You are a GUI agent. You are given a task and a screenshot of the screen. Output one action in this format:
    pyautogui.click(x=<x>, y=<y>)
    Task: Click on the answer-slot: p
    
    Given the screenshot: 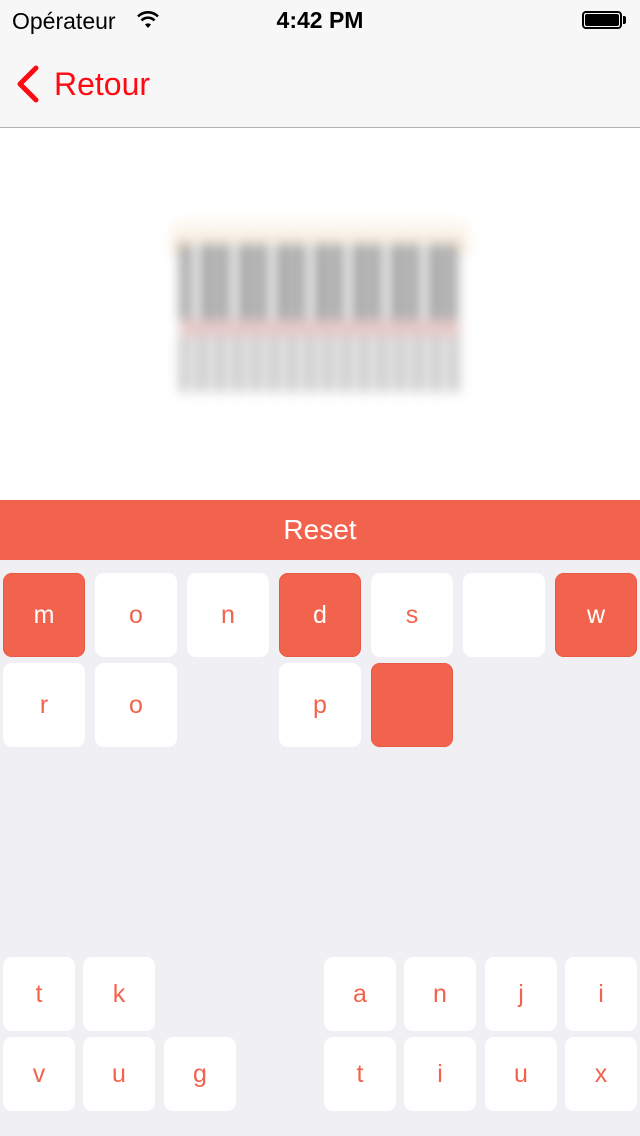 What is the action you would take?
    pyautogui.click(x=320, y=705)
    